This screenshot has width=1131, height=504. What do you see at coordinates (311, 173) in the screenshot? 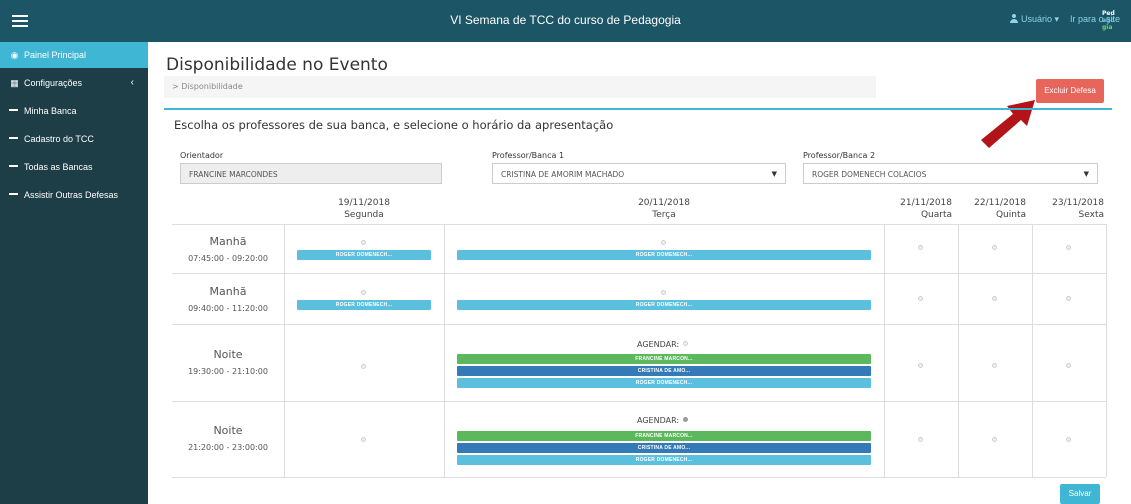
I see `orientador-field: FRANCINE MARCONDES` at bounding box center [311, 173].